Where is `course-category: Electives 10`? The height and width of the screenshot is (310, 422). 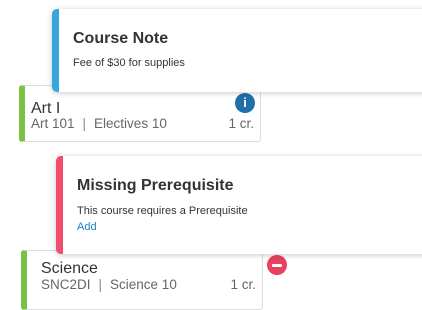 course-category: Electives 10 is located at coordinates (130, 123).